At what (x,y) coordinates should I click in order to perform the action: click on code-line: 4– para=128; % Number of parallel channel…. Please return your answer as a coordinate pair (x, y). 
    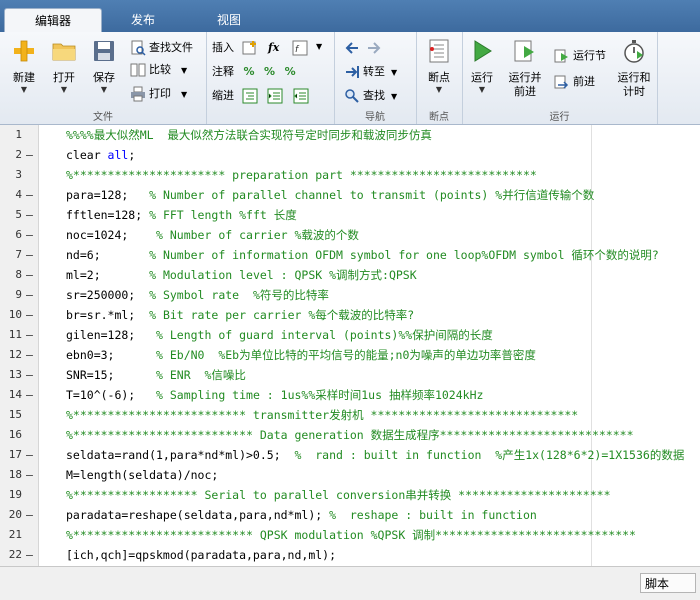
    Looking at the image, I should click on (350, 195).